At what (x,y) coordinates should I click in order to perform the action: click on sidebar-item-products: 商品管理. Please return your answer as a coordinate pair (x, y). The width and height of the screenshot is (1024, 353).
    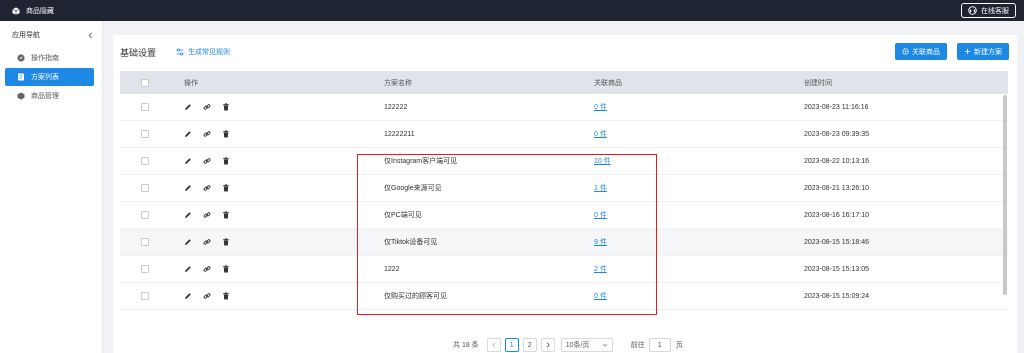
    Looking at the image, I should click on (49, 96).